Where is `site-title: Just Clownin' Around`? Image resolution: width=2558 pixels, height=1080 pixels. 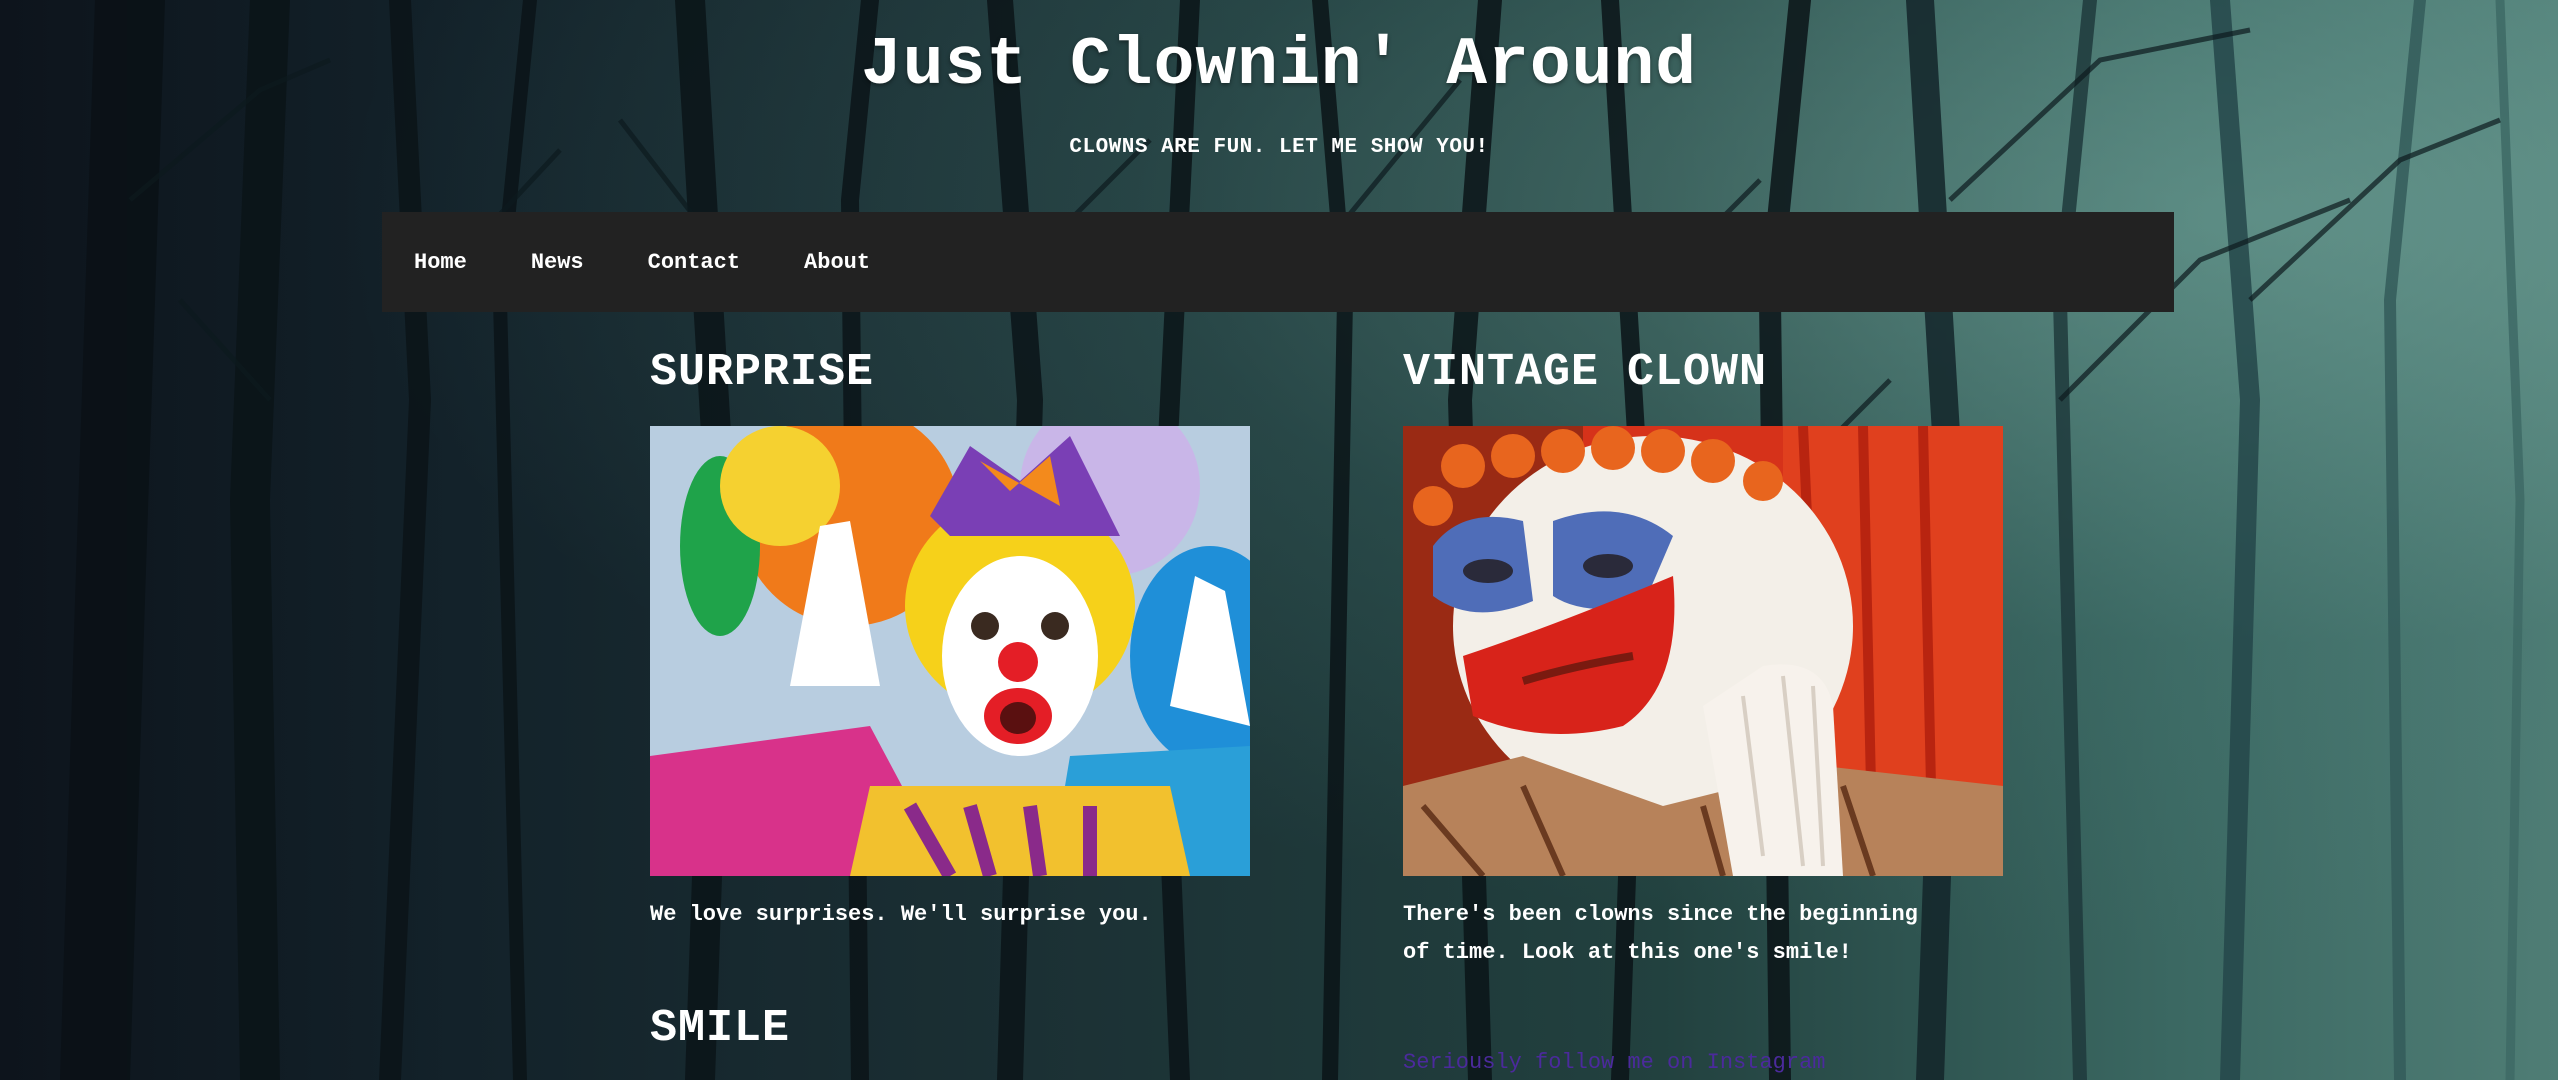
site-title: Just Clownin' Around is located at coordinates (1279, 66).